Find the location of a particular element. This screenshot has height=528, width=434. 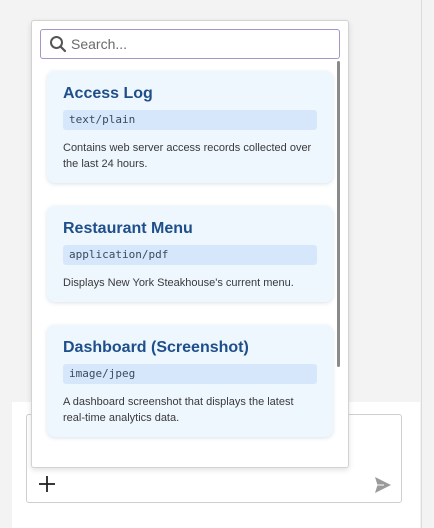

plus-icon is located at coordinates (47, 484).